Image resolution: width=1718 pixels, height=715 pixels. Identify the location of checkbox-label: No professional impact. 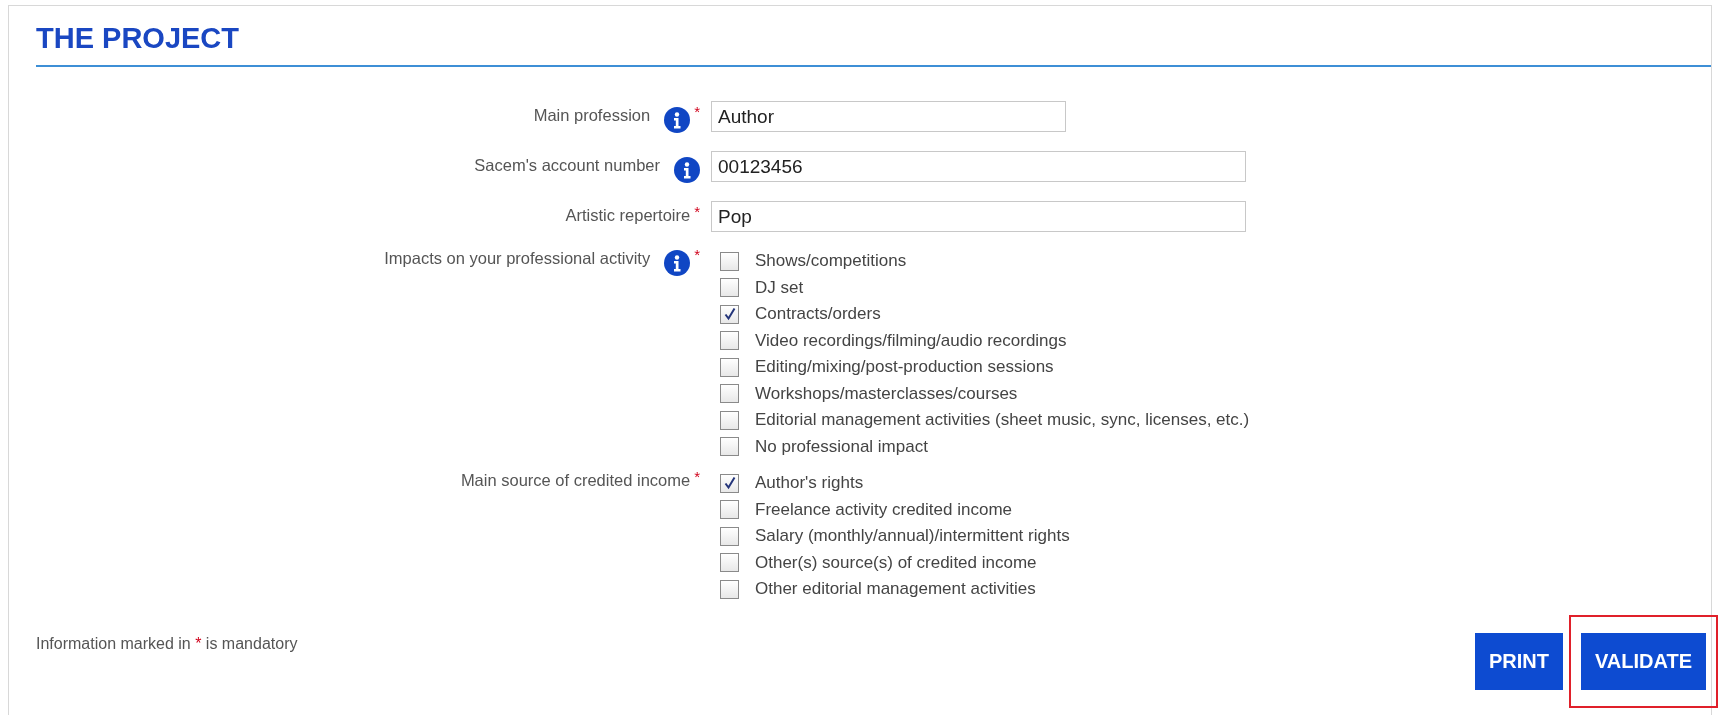
(841, 446).